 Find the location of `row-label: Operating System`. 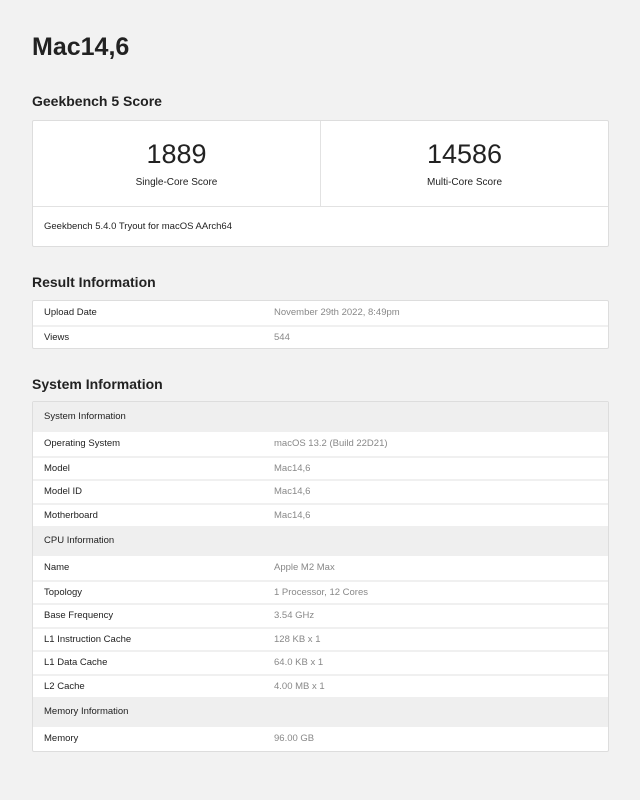

row-label: Operating System is located at coordinates (82, 444).